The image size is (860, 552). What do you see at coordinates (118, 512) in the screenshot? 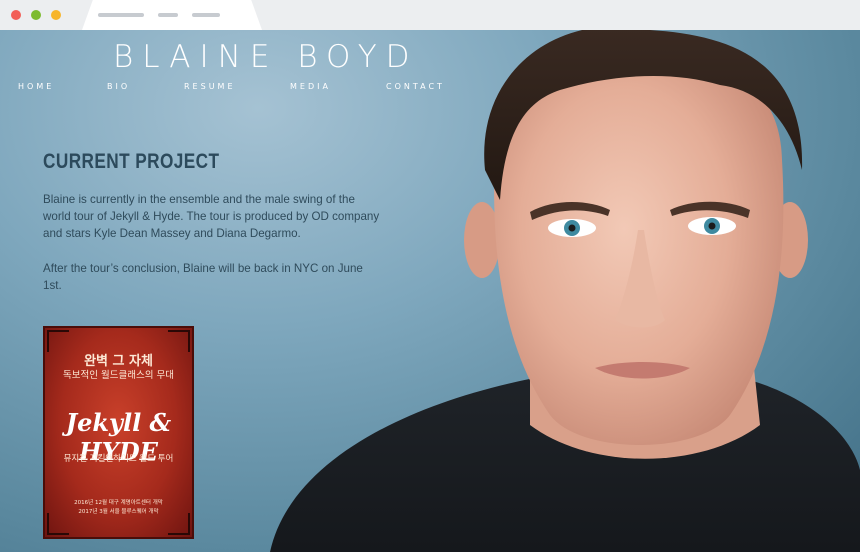
I see `poster-date-line-2: 2017년 3월 서울 블루스퀘어 개막` at bounding box center [118, 512].